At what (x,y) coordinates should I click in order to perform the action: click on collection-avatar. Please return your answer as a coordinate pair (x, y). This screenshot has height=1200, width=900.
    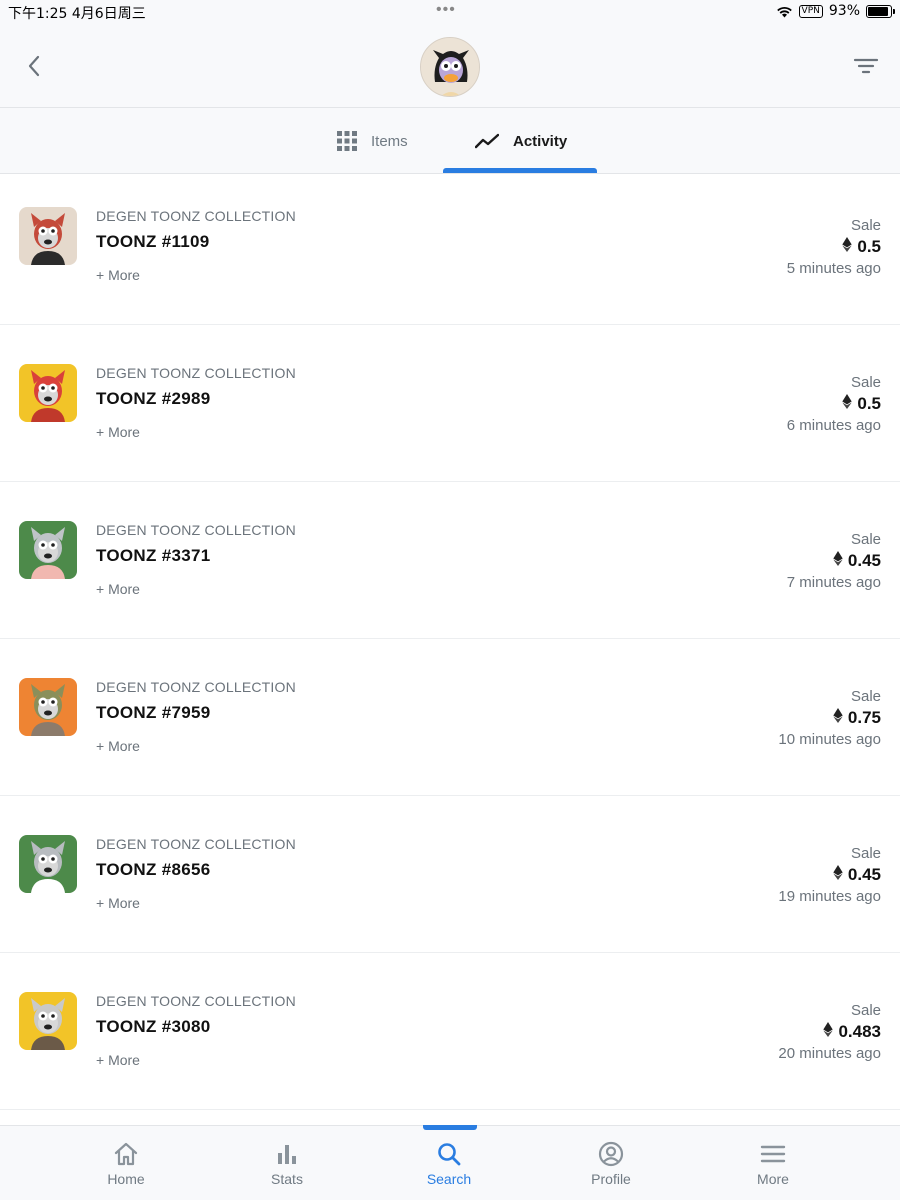
    Looking at the image, I should click on (450, 67).